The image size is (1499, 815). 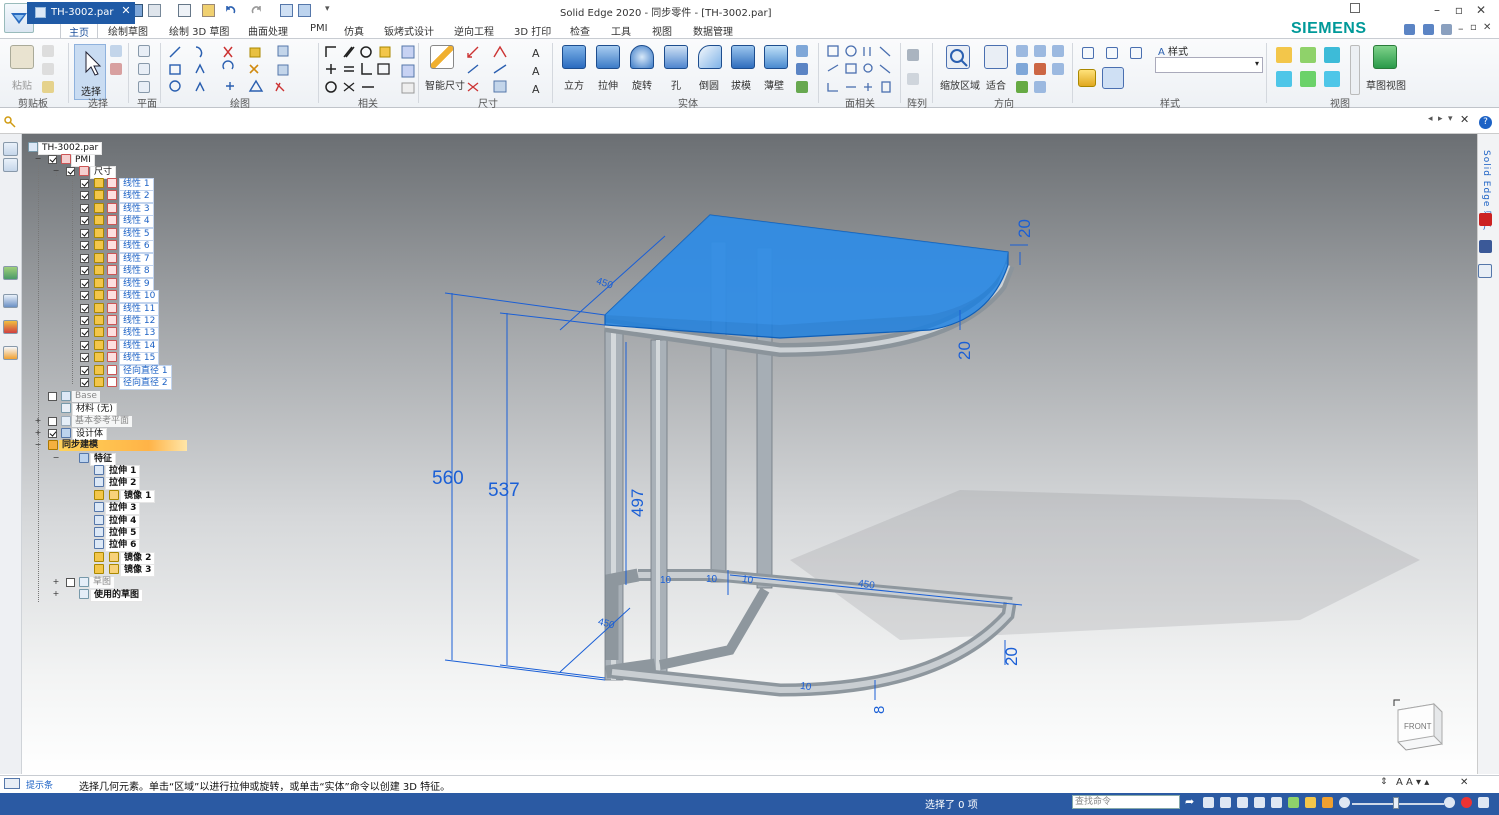 I want to click on zoom-area-button: 缩放区域, so click(x=960, y=84).